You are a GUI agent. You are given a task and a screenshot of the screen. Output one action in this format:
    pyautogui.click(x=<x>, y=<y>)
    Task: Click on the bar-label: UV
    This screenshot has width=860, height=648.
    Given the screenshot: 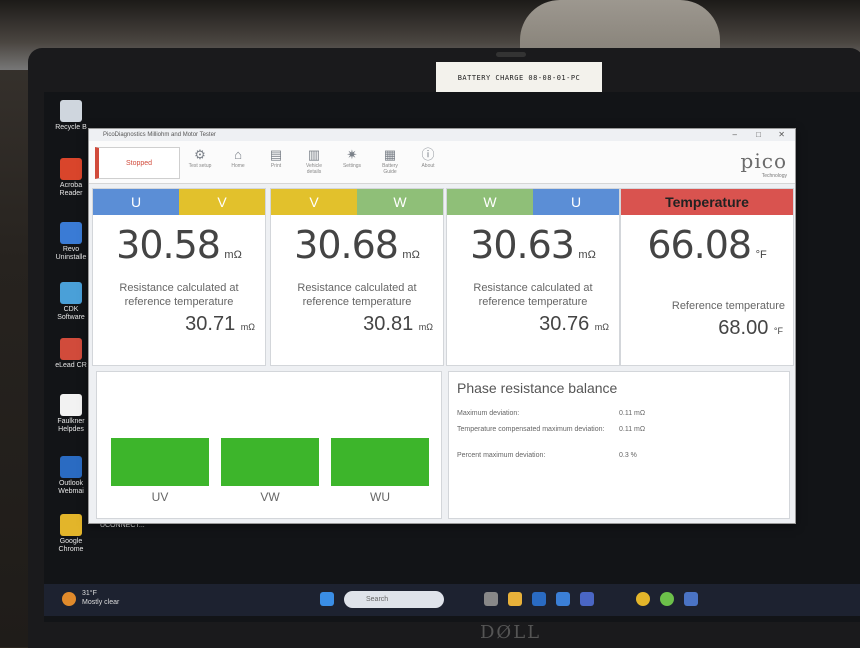 What is the action you would take?
    pyautogui.click(x=160, y=497)
    